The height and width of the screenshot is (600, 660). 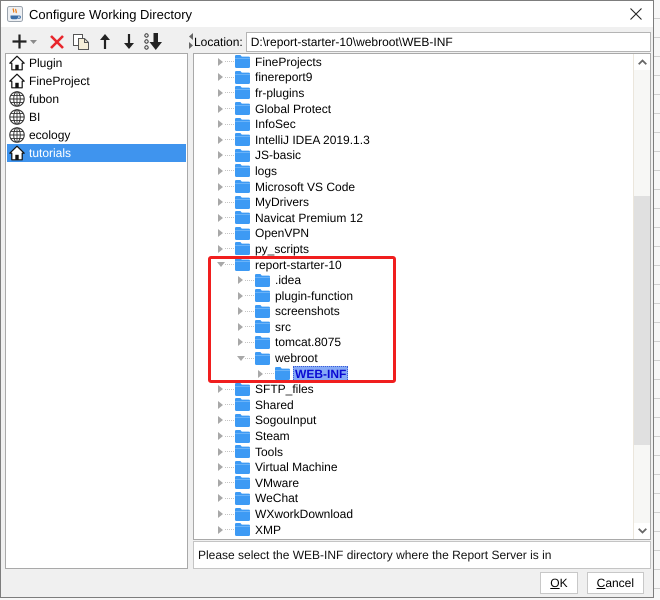 I want to click on chevron-down-icon, so click(x=642, y=531).